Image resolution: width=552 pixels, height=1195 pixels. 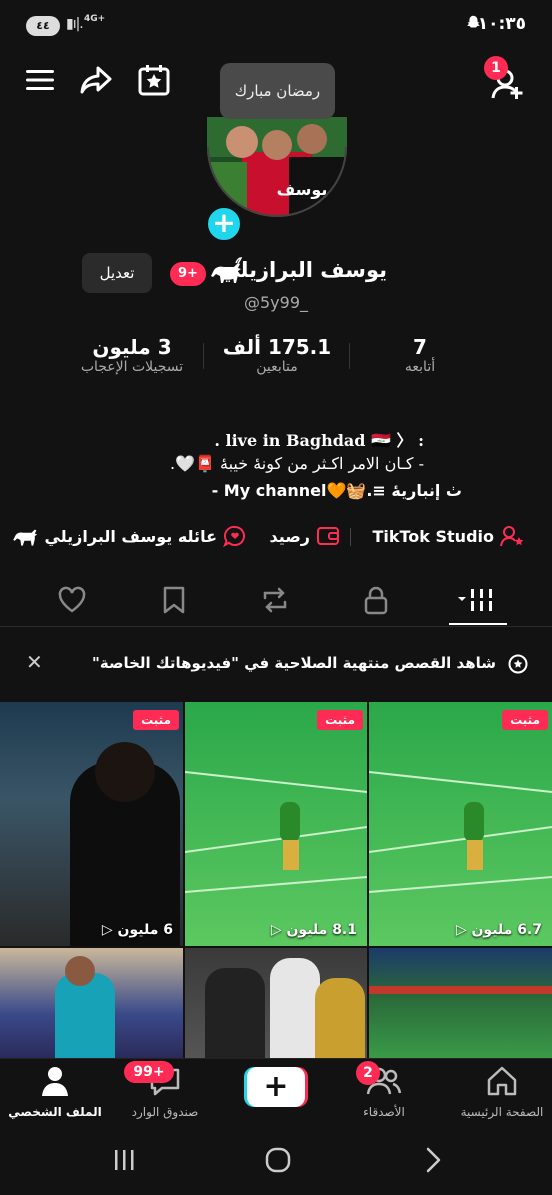 What do you see at coordinates (328, 536) in the screenshot?
I see `wallet-icon` at bounding box center [328, 536].